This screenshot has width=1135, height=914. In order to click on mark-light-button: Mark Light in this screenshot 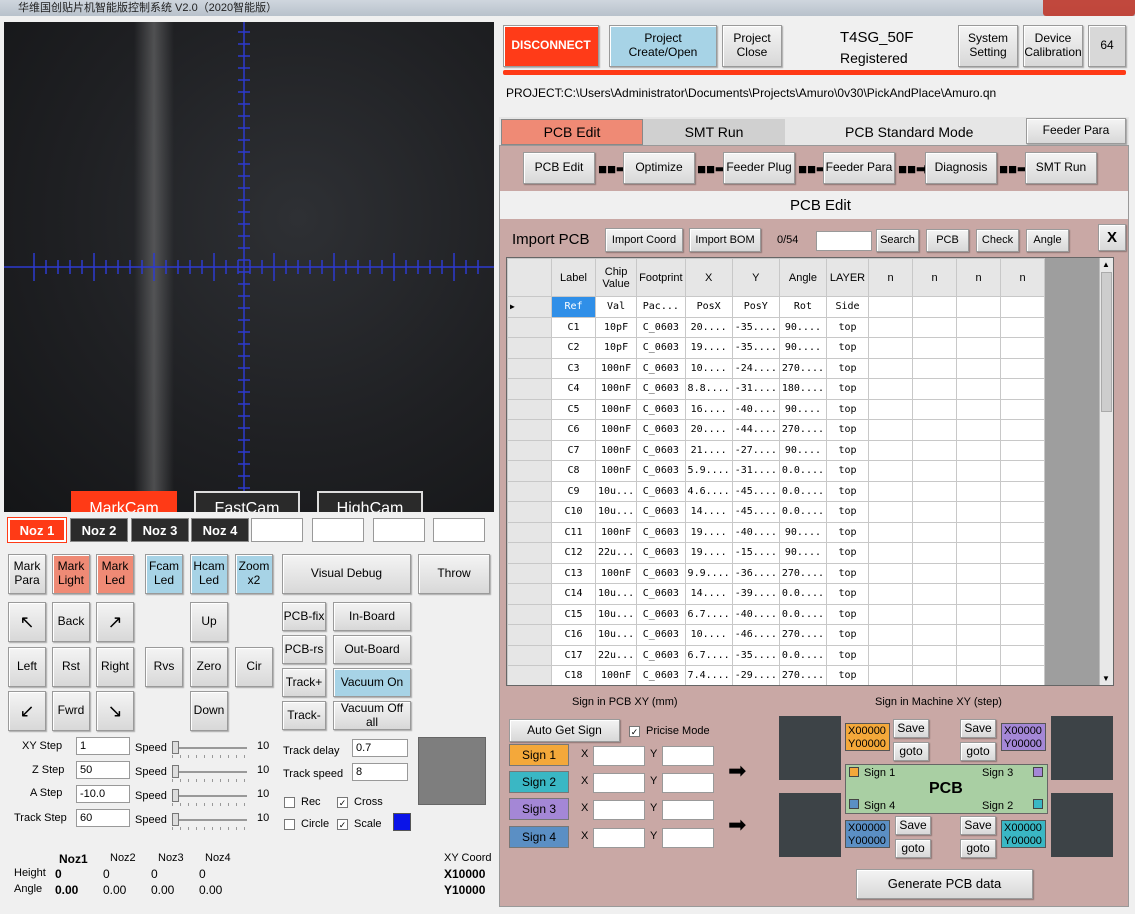, I will do `click(71, 574)`.